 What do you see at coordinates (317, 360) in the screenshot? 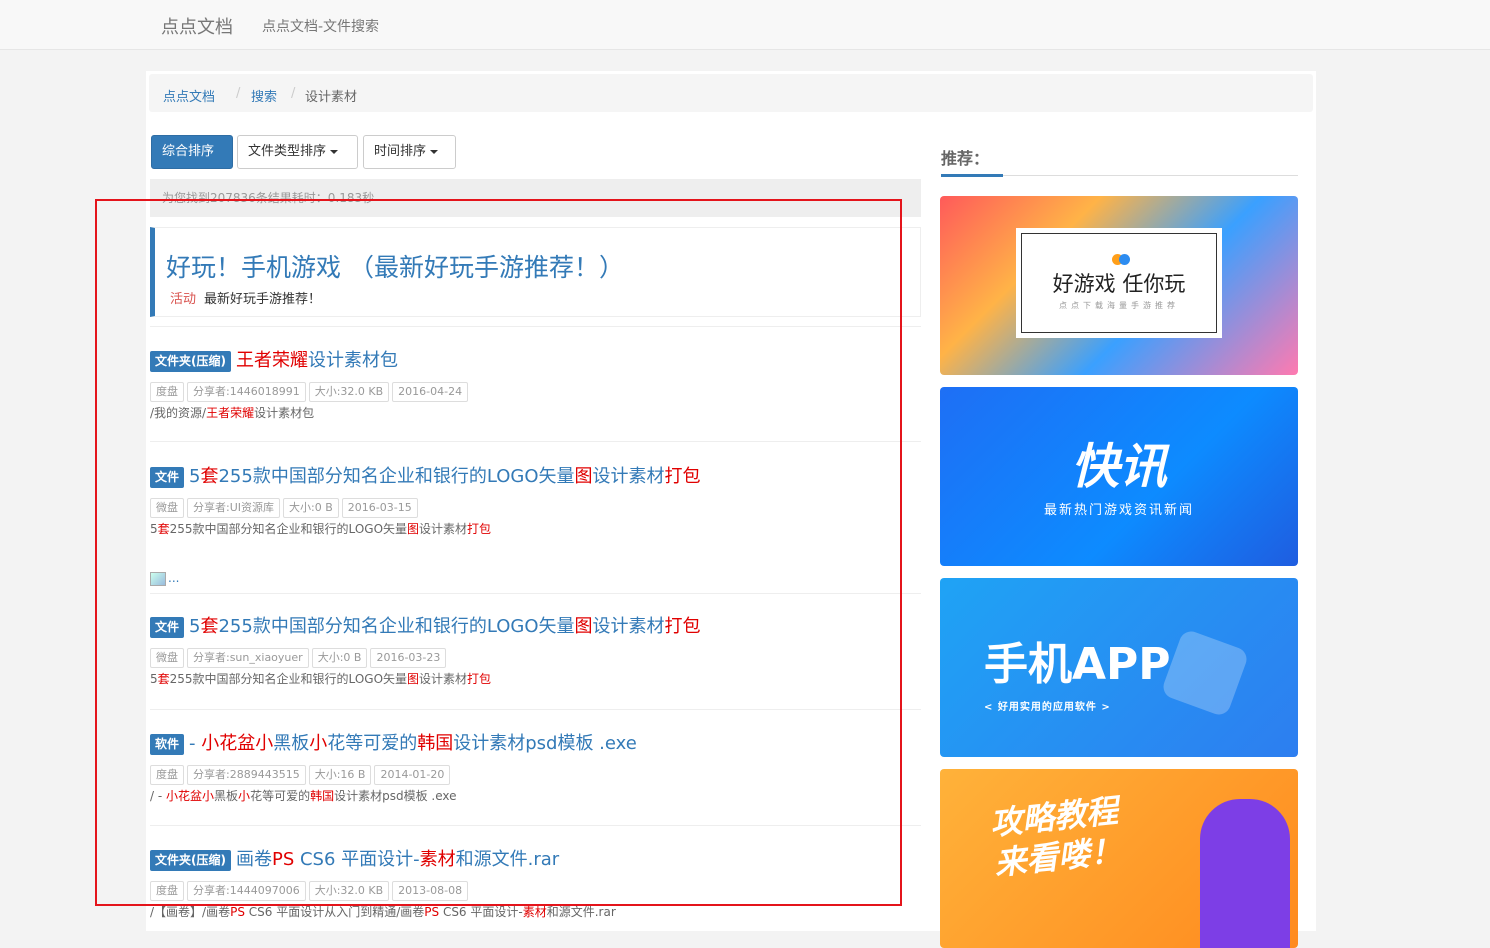
I see `result-title-link: 王者荣耀设计素材包` at bounding box center [317, 360].